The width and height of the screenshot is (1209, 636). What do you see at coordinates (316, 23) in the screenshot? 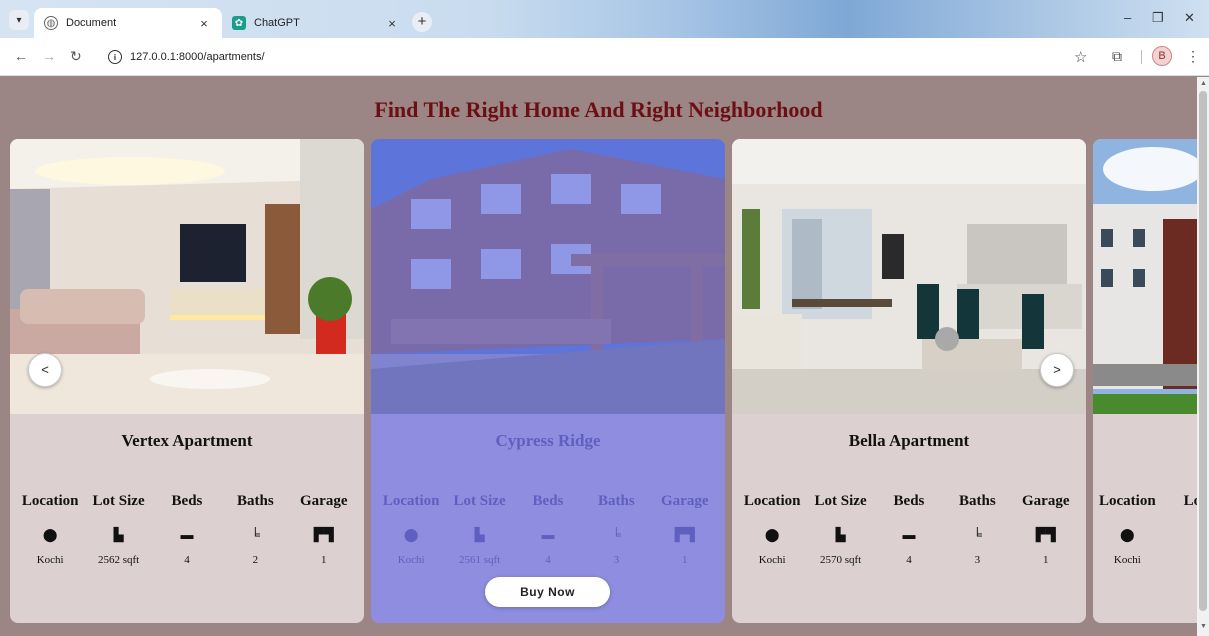
I see `tab-chatgpt: ✿ ChatGPT ×` at bounding box center [316, 23].